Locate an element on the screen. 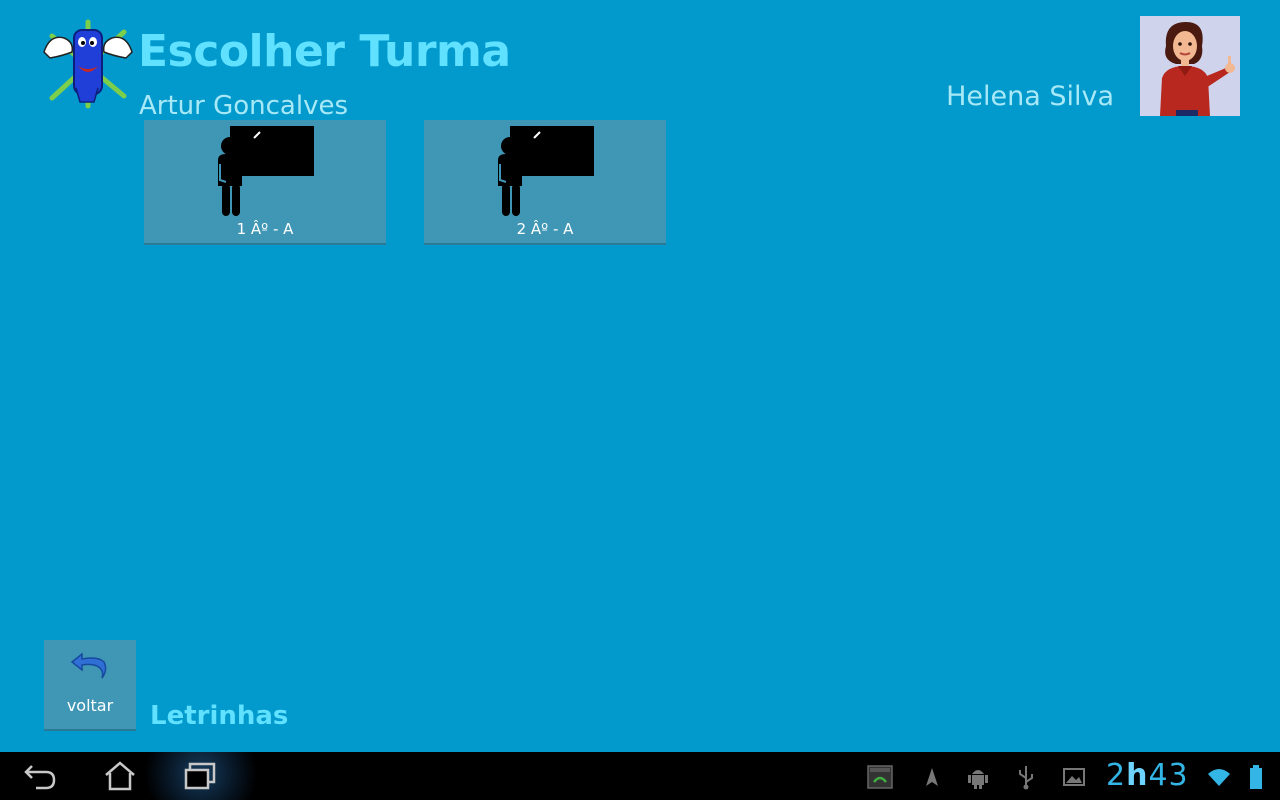 The image size is (1280, 800). nav-recent-apps-button is located at coordinates (200, 776).